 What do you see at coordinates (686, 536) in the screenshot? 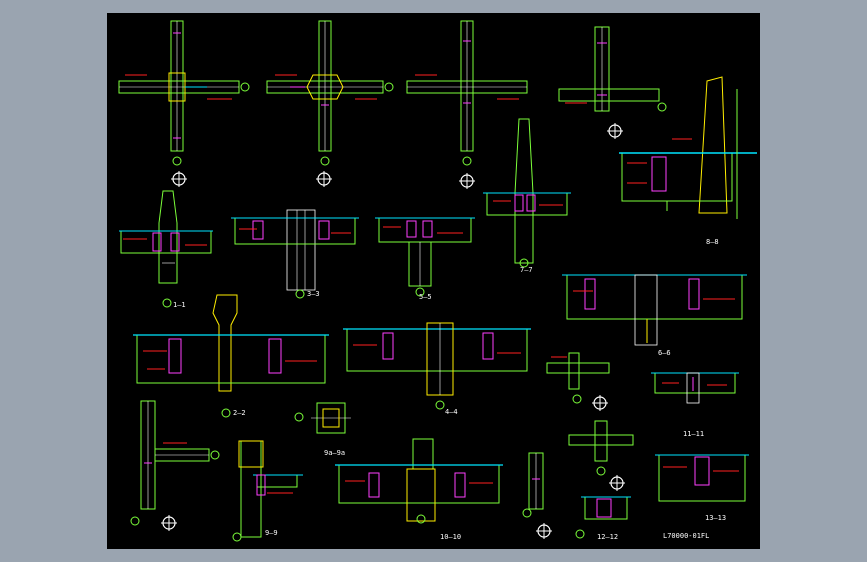
I see `title-block-caption: L70000-01FL` at bounding box center [686, 536].